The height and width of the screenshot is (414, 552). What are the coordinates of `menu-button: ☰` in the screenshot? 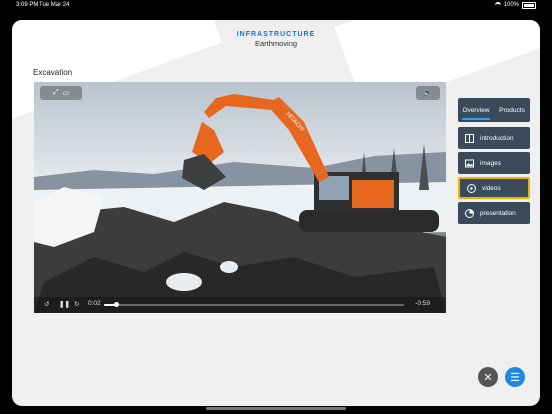 It's located at (515, 377).